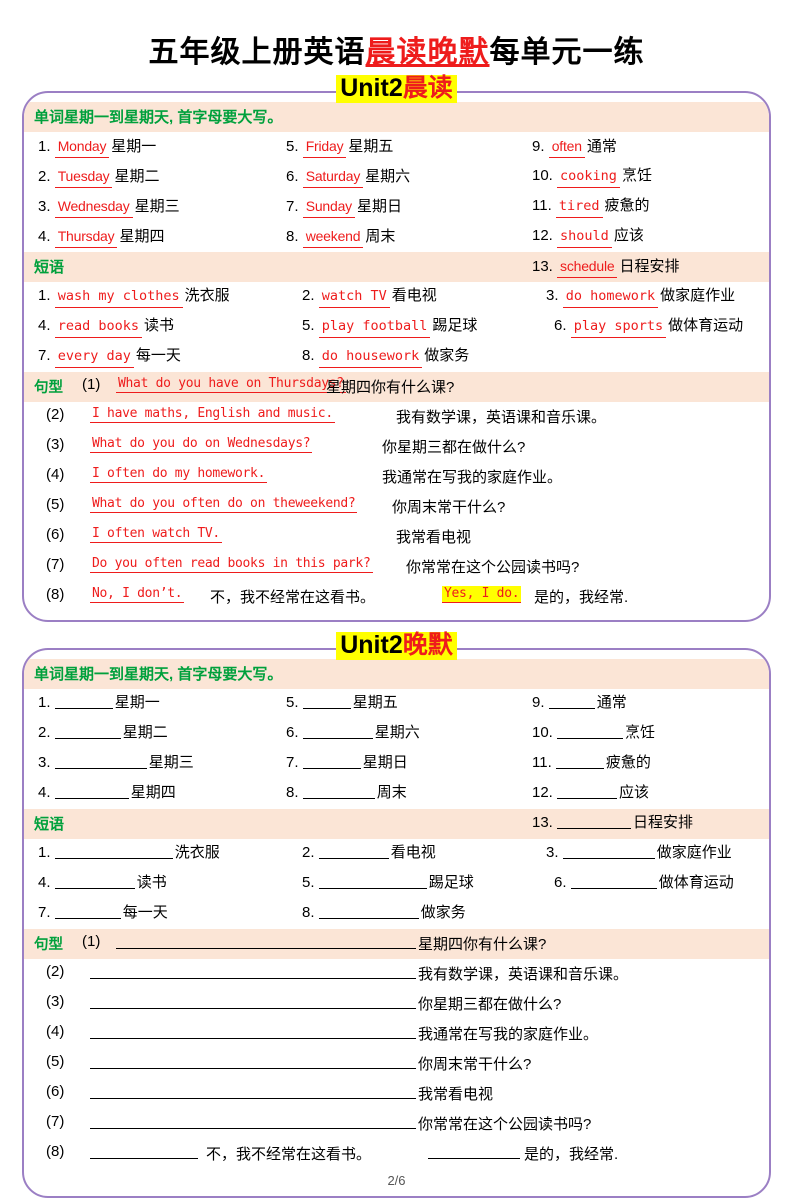 The image size is (793, 1198). What do you see at coordinates (82, 147) in the screenshot?
I see `morning-word-answer-1: Monday` at bounding box center [82, 147].